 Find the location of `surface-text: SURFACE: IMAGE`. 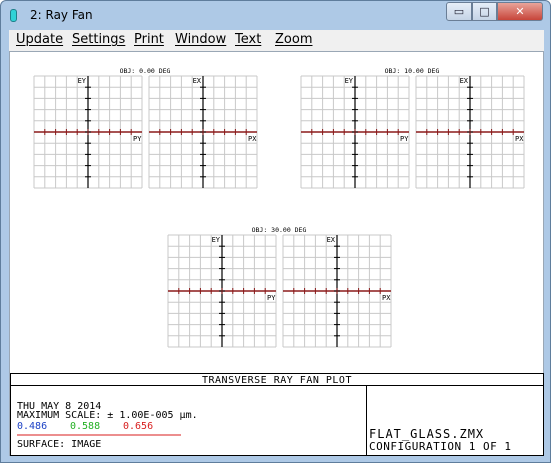

surface-text: SURFACE: IMAGE is located at coordinates (59, 444).